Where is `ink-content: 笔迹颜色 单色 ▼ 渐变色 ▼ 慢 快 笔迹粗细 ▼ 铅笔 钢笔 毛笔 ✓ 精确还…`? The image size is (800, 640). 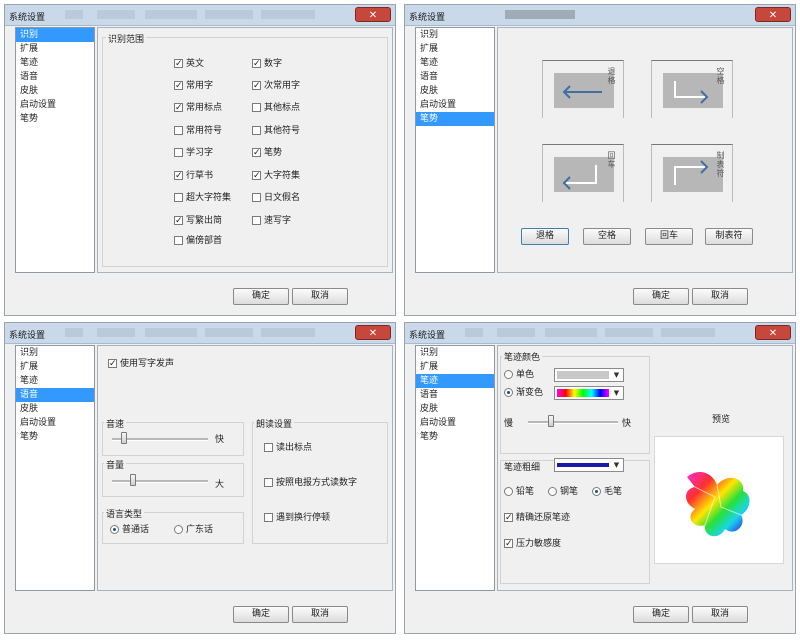
ink-content: 笔迹颜色 单色 ▼ 渐变色 ▼ 慢 快 笔迹粗细 ▼ 铅笔 钢笔 毛笔 ✓ 精确还… is located at coordinates (645, 468).